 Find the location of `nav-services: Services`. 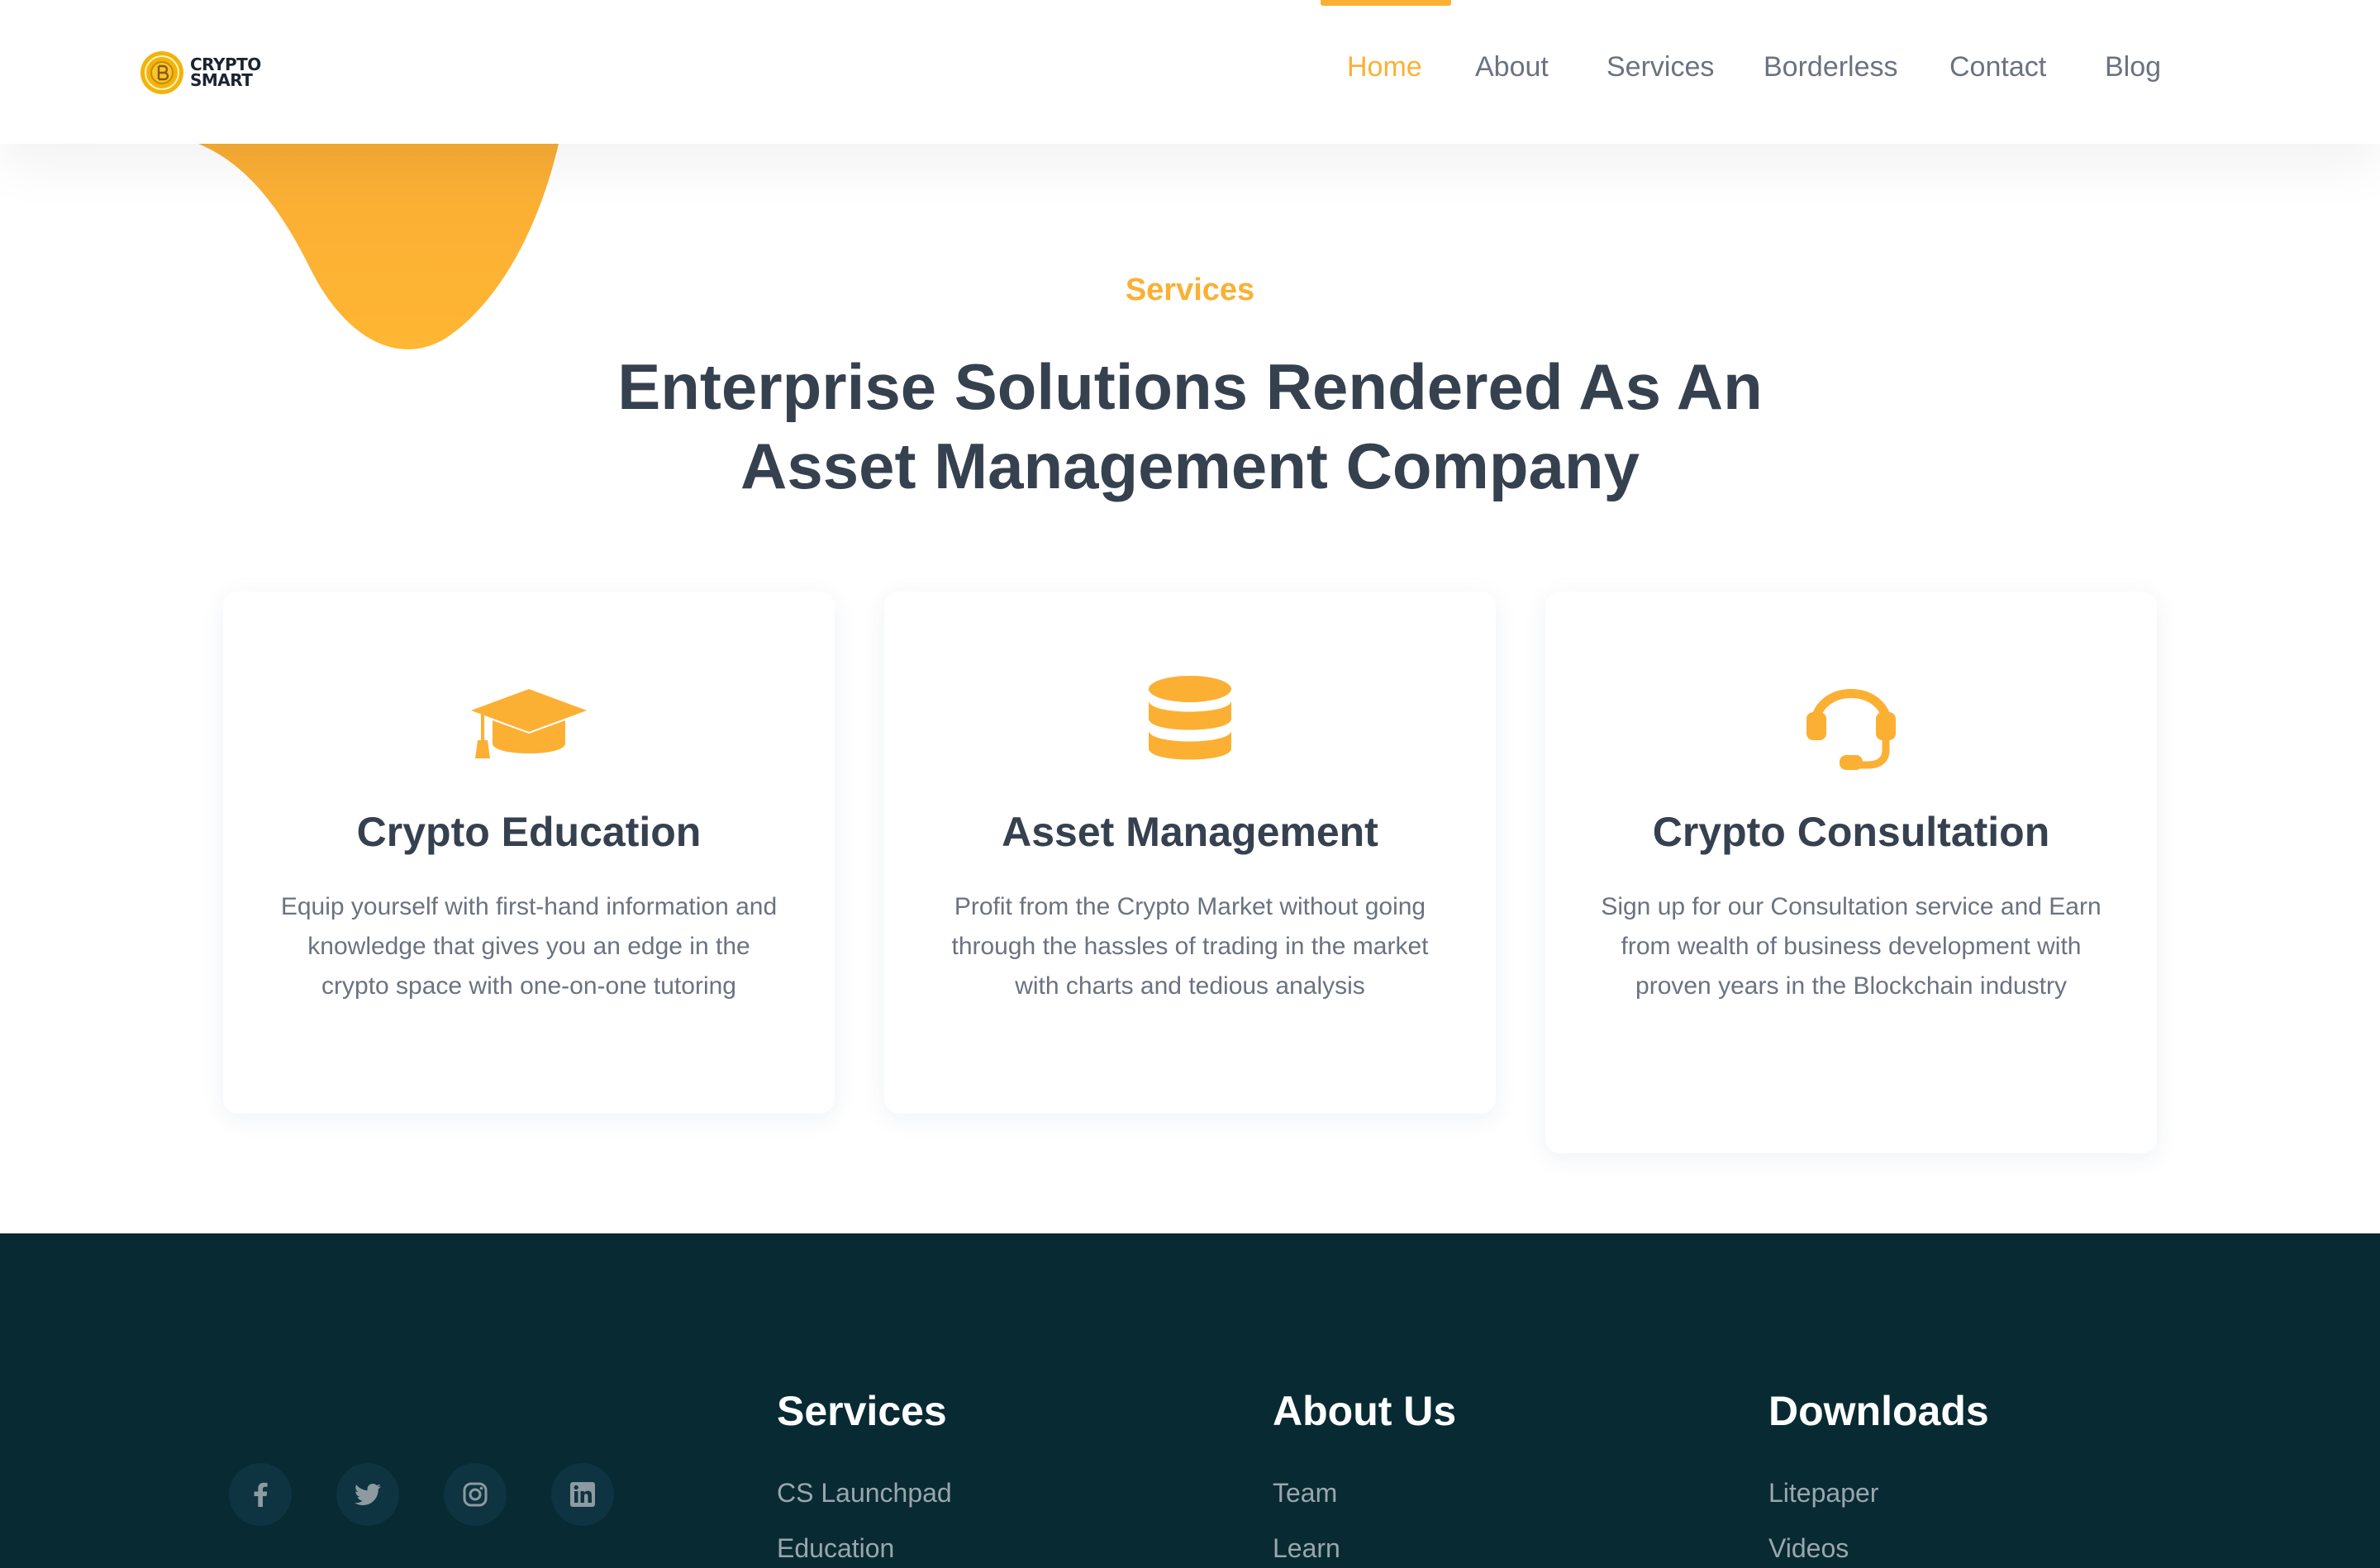

nav-services: Services is located at coordinates (1660, 67).